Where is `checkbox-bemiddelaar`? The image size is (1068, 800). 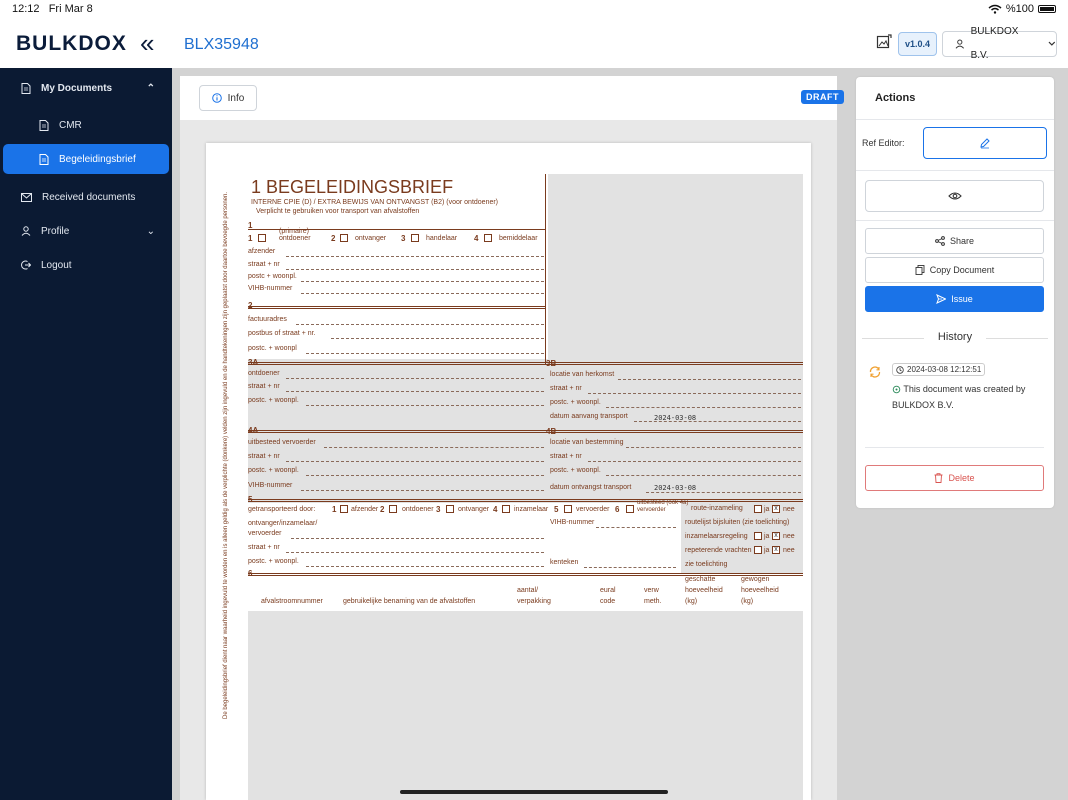 checkbox-bemiddelaar is located at coordinates (488, 238).